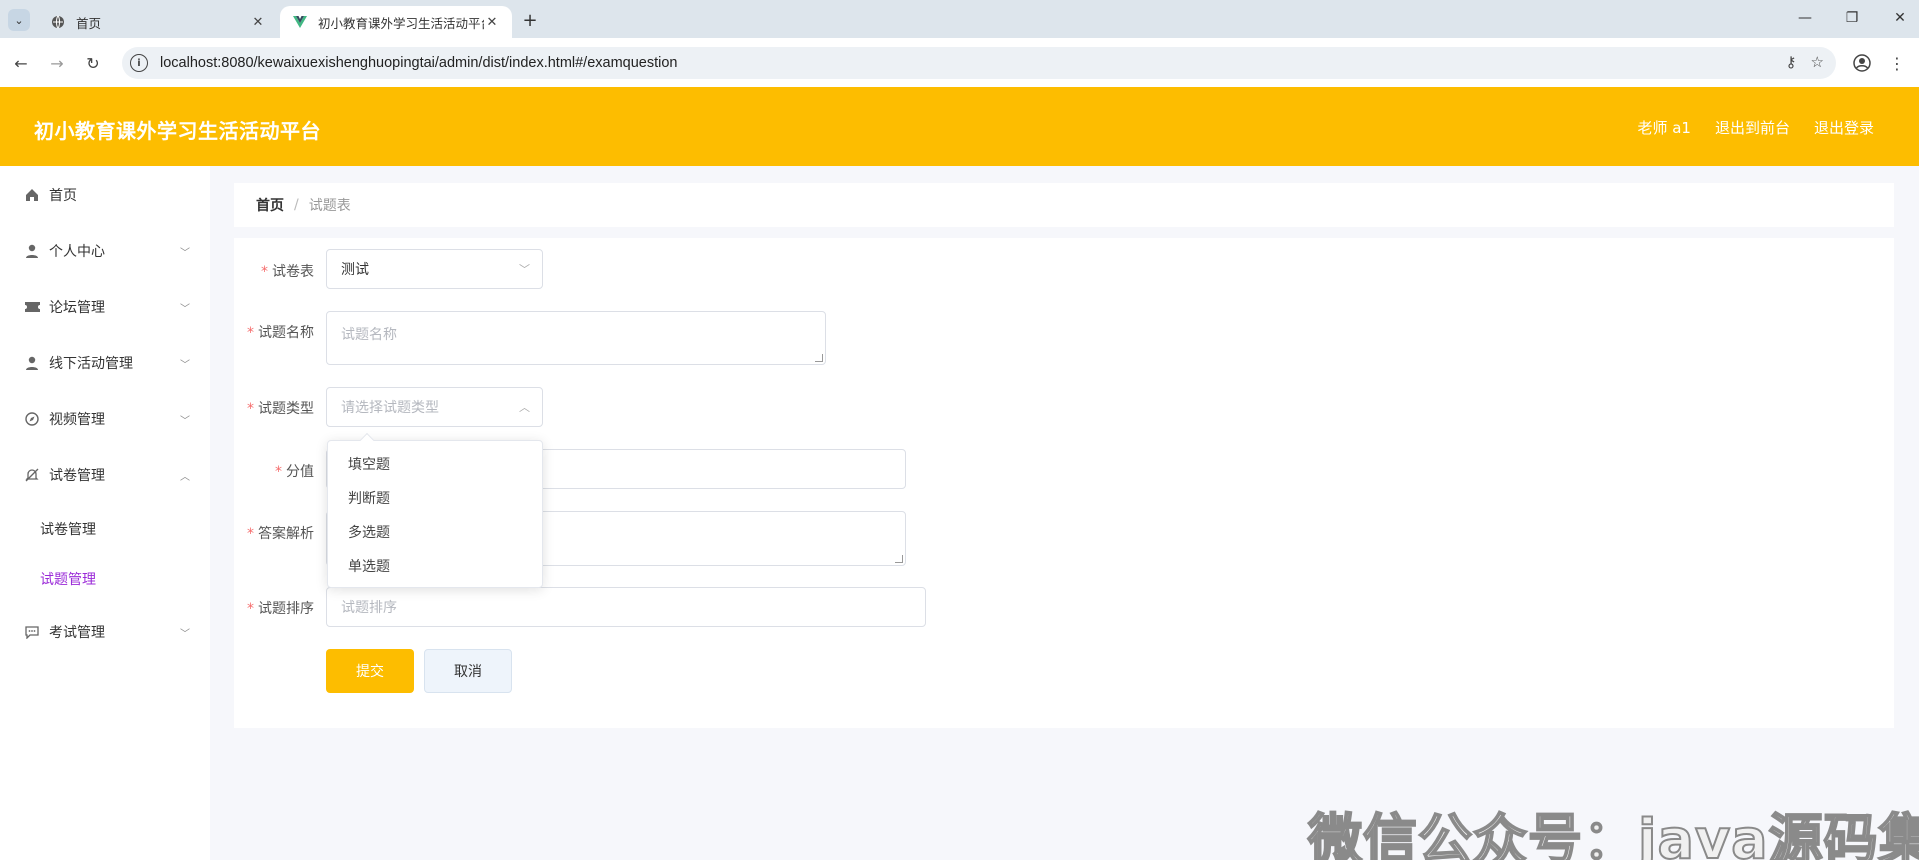 Image resolution: width=1919 pixels, height=860 pixels. Describe the element at coordinates (21, 63) in the screenshot. I see `back-arrow-icon: ←` at that location.